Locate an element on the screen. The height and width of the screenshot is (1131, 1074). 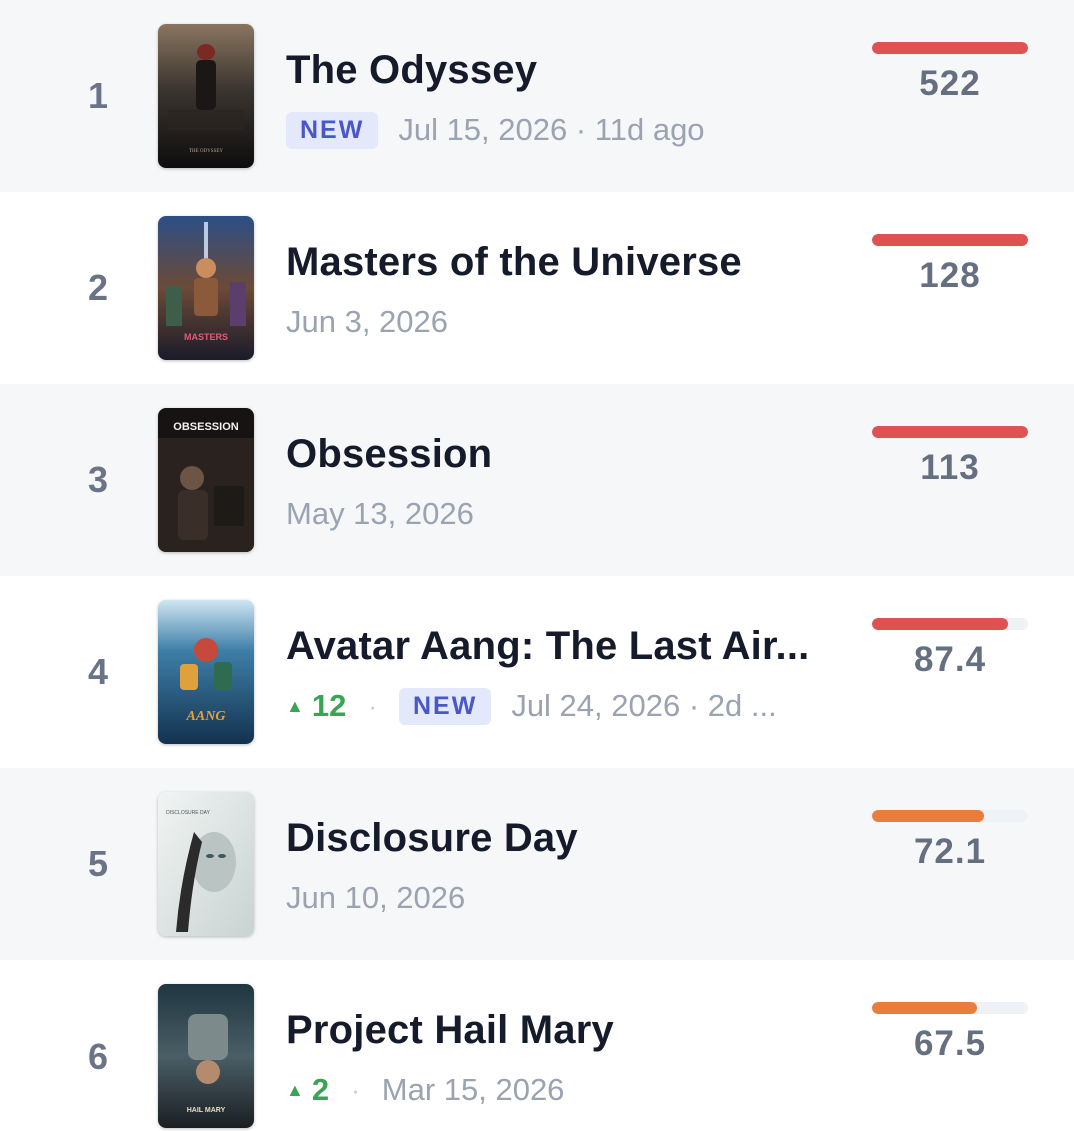
rank-change: ▲ 12 is located at coordinates (316, 706).